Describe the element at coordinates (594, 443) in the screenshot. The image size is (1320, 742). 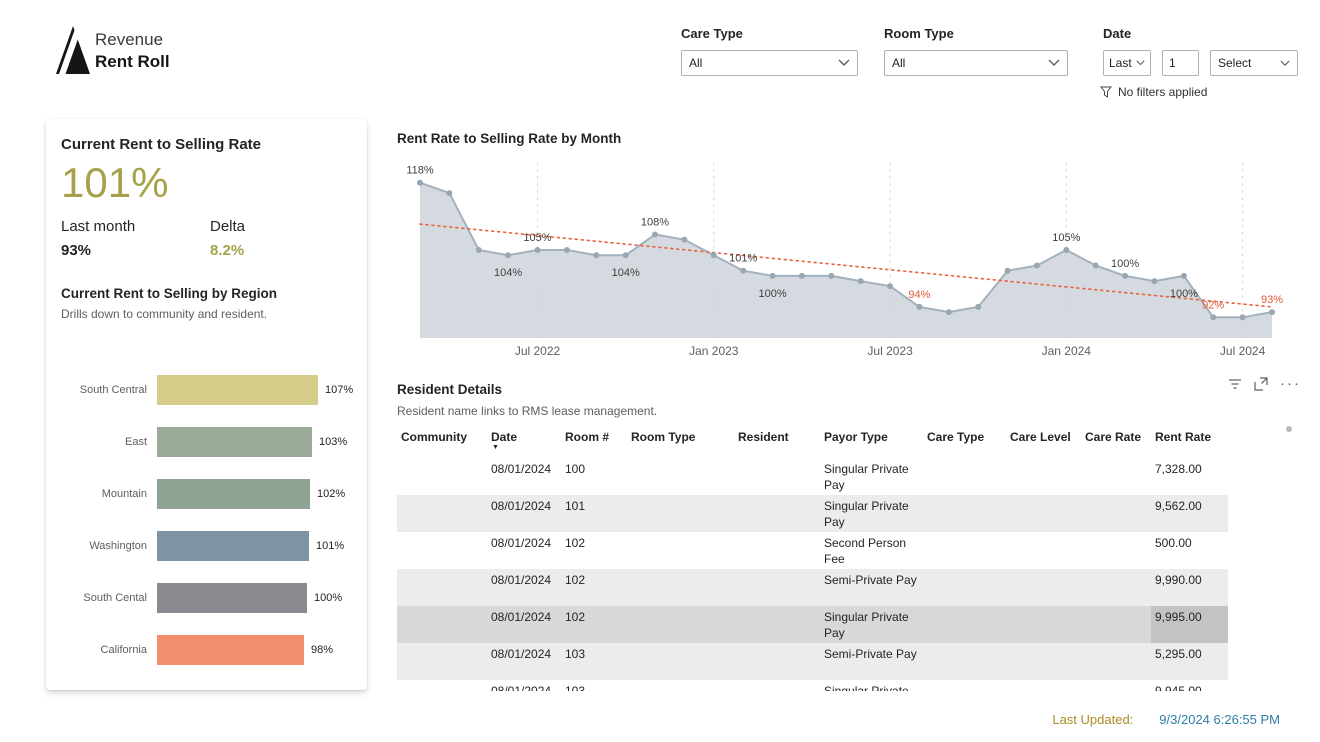
I see `column-header-room-: Room #` at that location.